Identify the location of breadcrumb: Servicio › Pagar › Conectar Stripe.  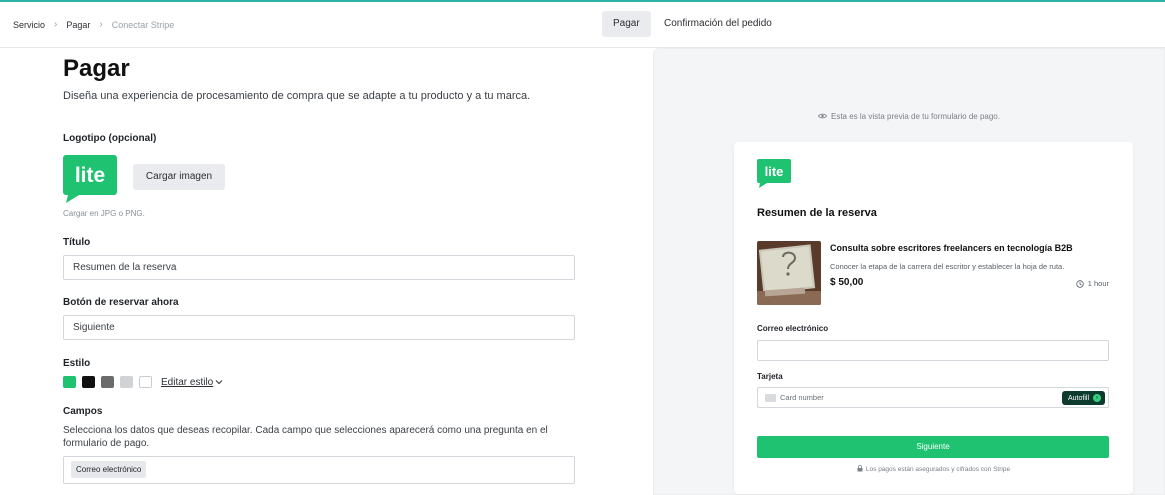
(93, 24).